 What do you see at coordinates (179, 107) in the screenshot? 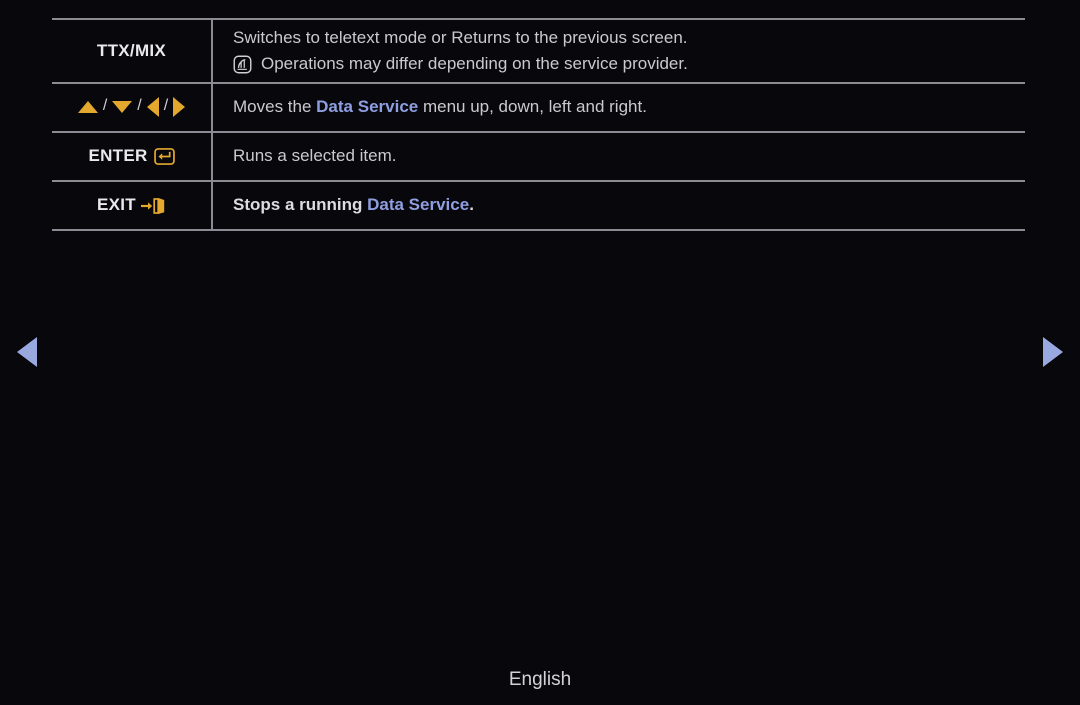
I see `triangle-right-icon` at bounding box center [179, 107].